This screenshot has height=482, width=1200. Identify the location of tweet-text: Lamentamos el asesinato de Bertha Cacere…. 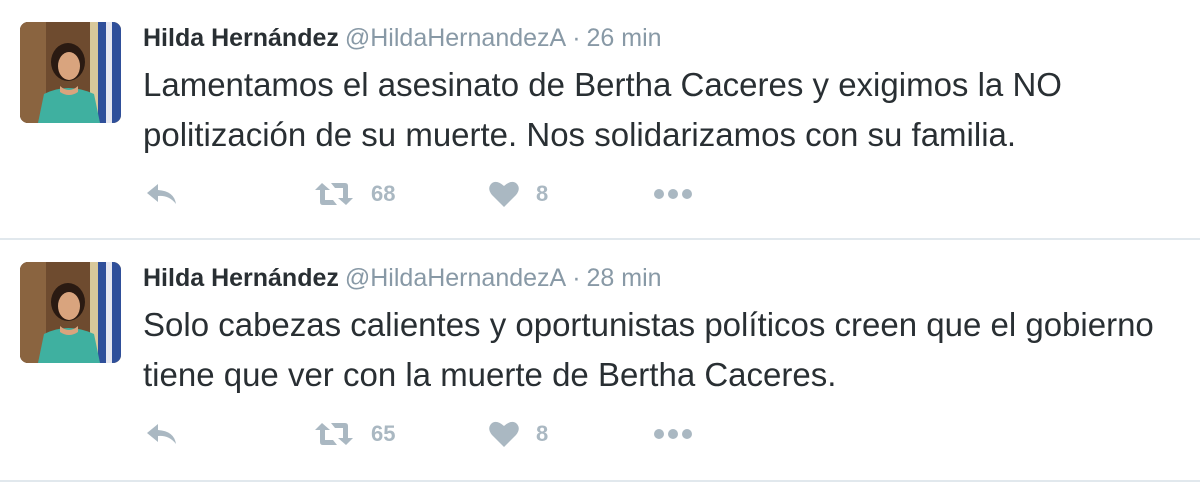
(602, 109).